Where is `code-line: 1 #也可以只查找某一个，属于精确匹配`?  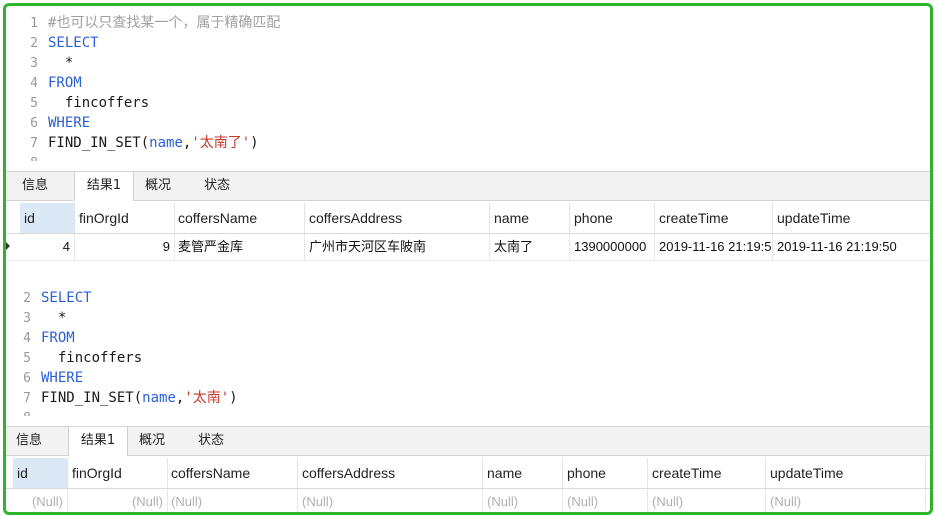
code-line: 1 #也可以只查找某一个，属于精确匹配 is located at coordinates (464, 23).